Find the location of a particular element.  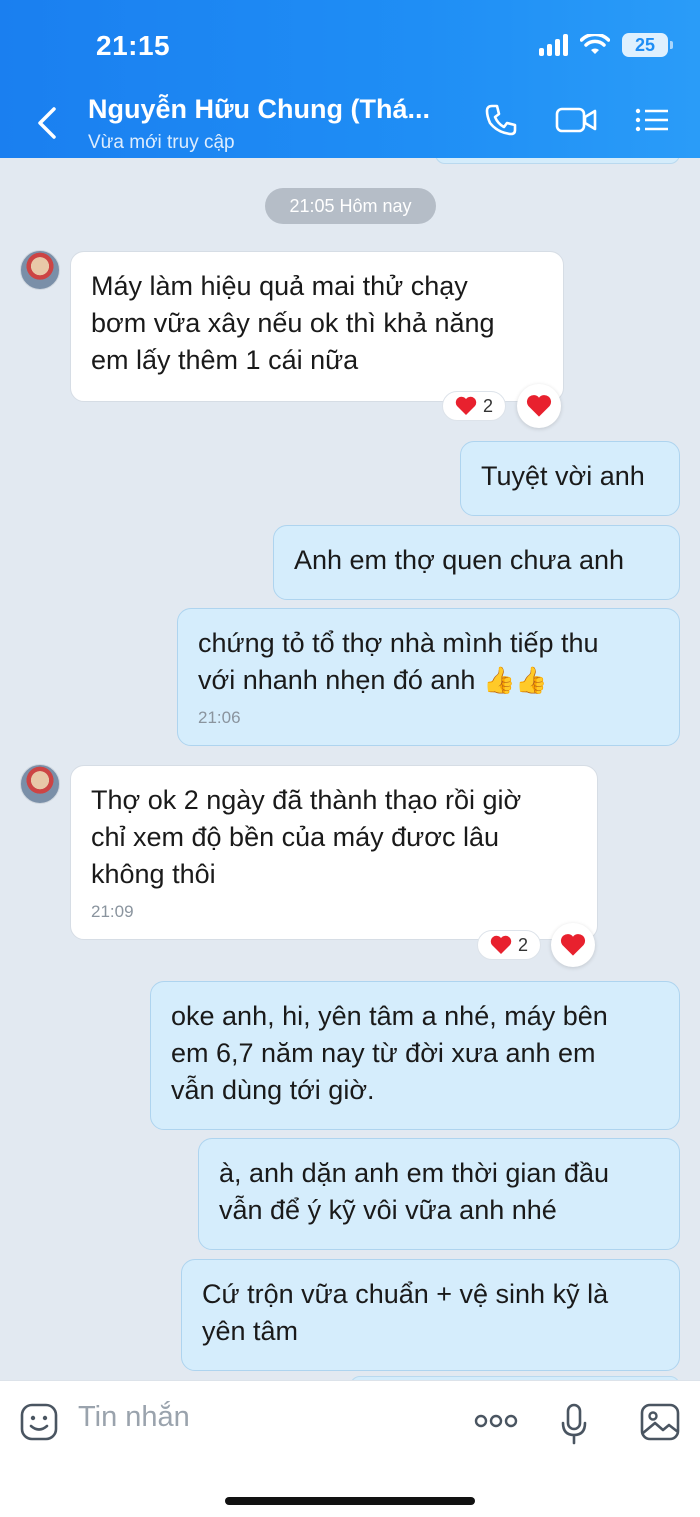

sticker-emoji-icon is located at coordinates (39, 1422).